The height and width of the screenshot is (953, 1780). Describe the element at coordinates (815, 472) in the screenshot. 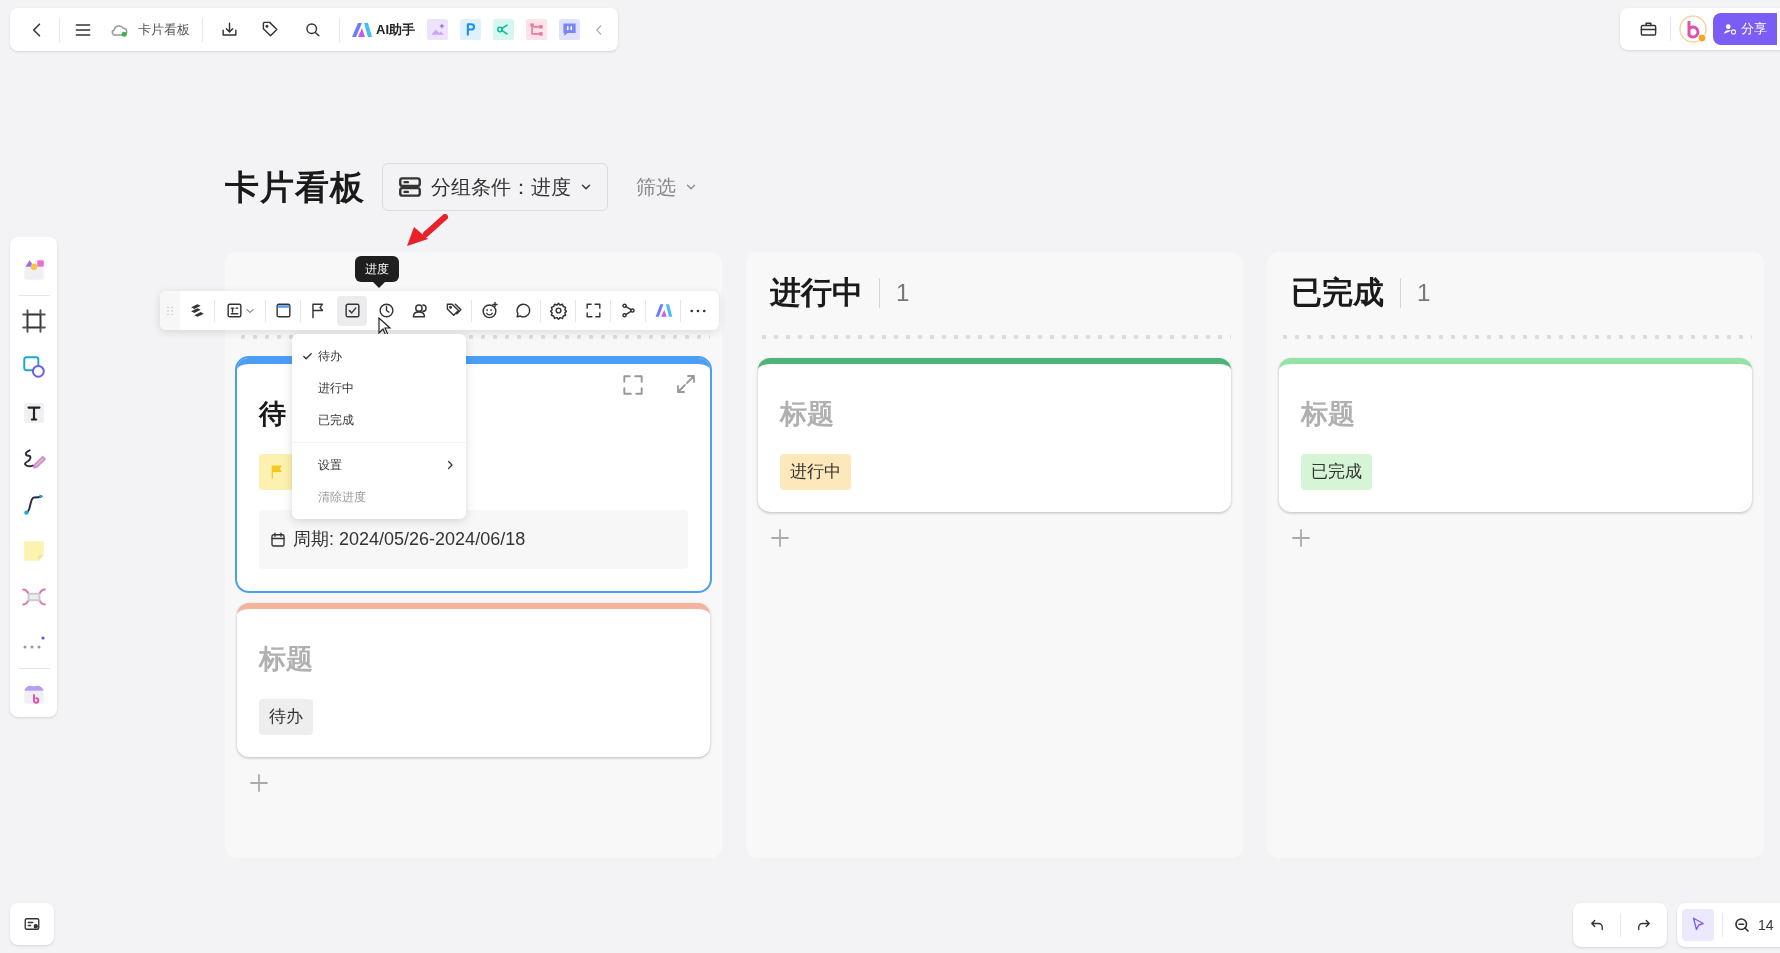

I see `status-tag: 进行中` at that location.